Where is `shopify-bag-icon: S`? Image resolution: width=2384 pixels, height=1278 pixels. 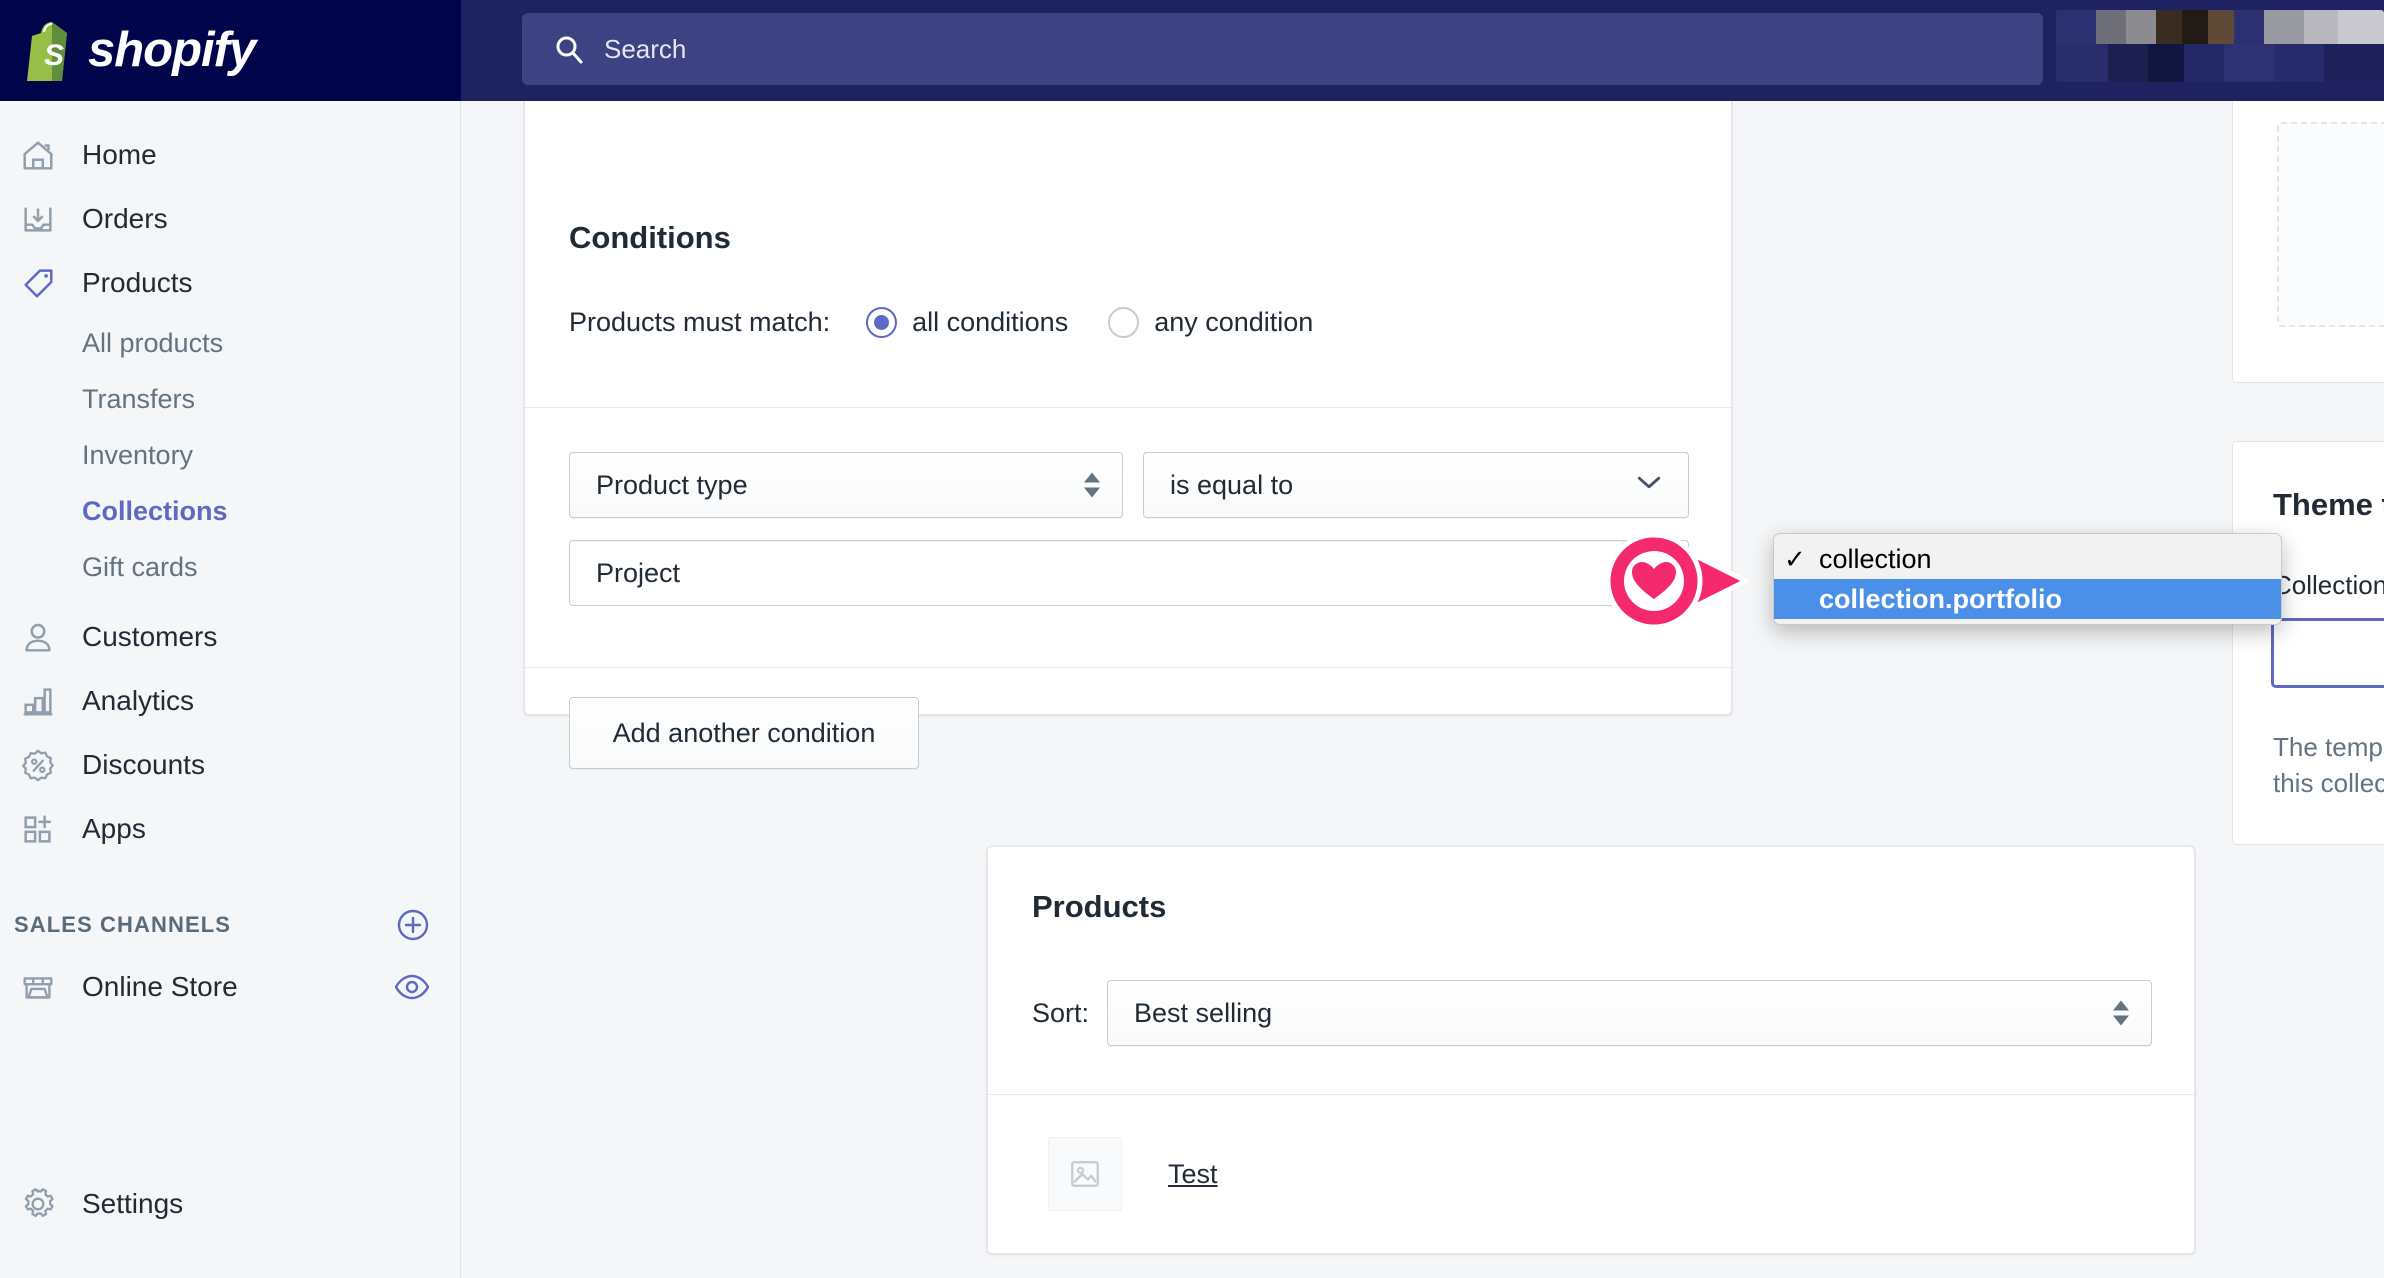 shopify-bag-icon: S is located at coordinates (50, 51).